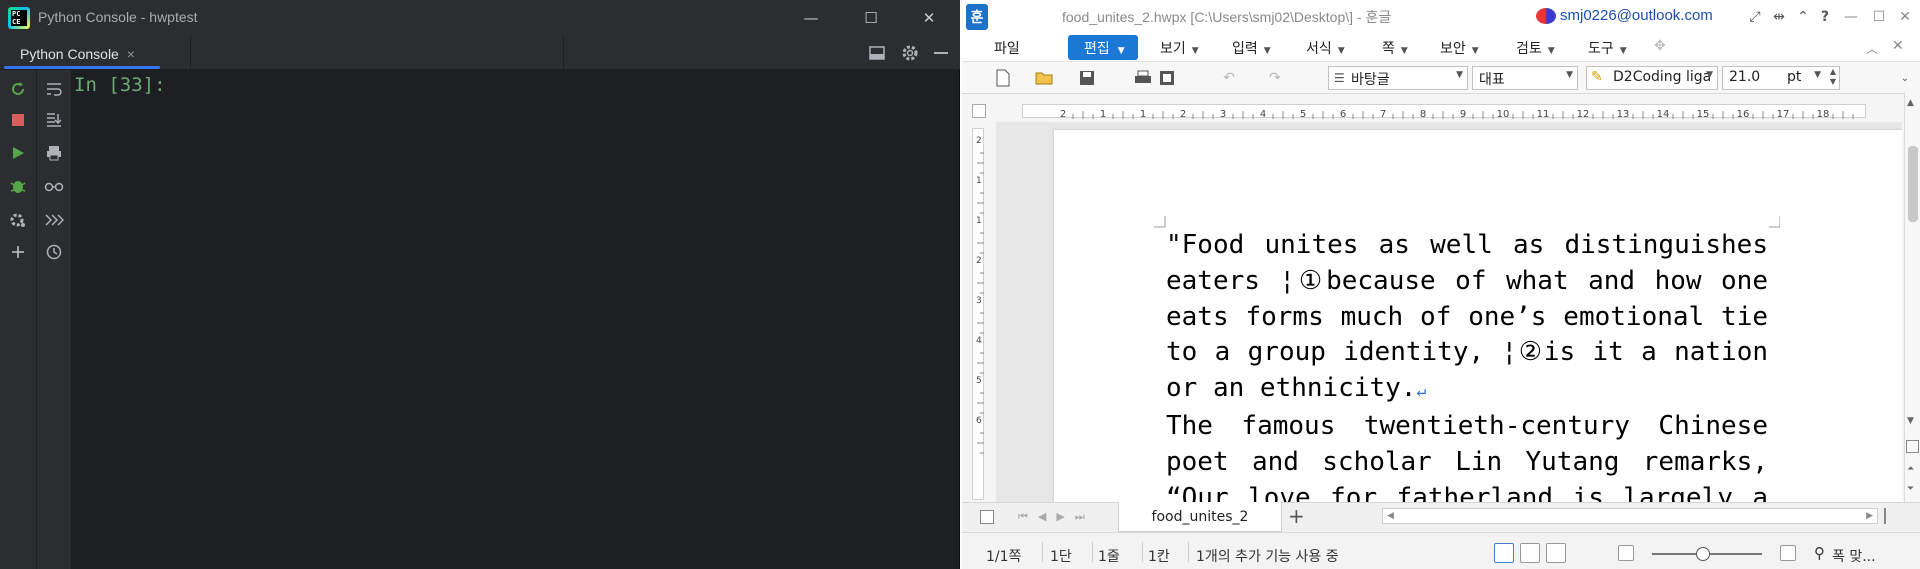 The width and height of the screenshot is (1920, 569). I want to click on toolbar-more-icon: ⌄, so click(1905, 78).